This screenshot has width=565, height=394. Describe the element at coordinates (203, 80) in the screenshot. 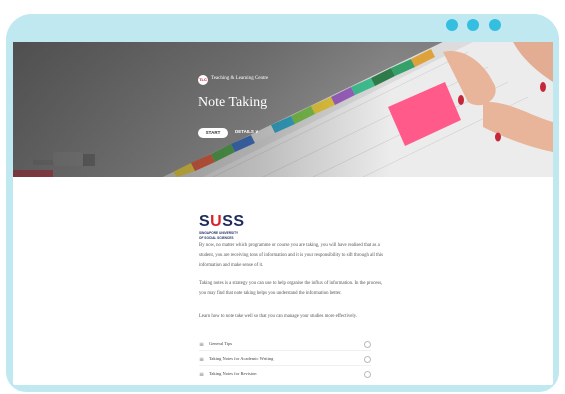

I see `tlc-logo: TLC` at that location.